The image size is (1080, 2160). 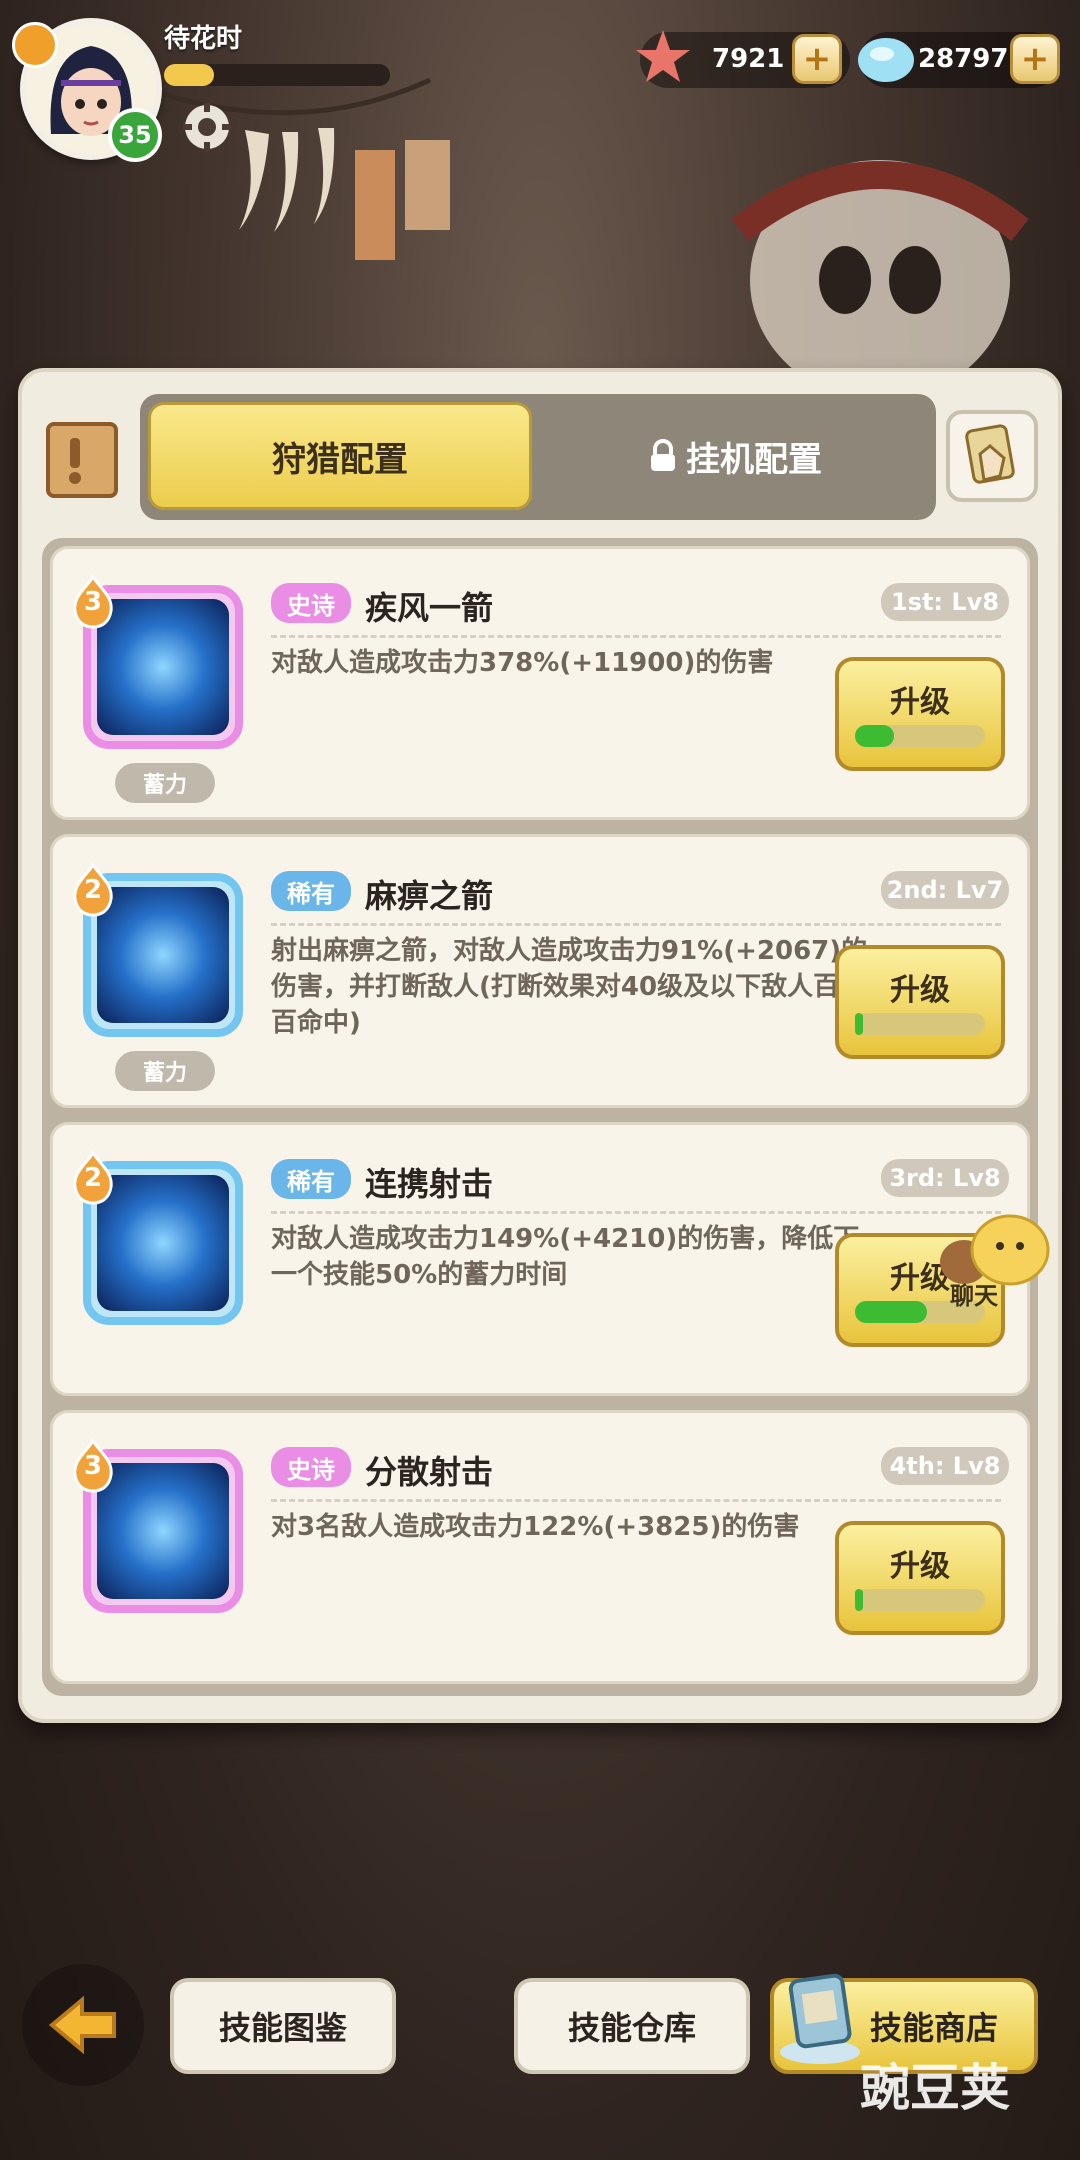 I want to click on starfish-amount: 7921, so click(x=748, y=59).